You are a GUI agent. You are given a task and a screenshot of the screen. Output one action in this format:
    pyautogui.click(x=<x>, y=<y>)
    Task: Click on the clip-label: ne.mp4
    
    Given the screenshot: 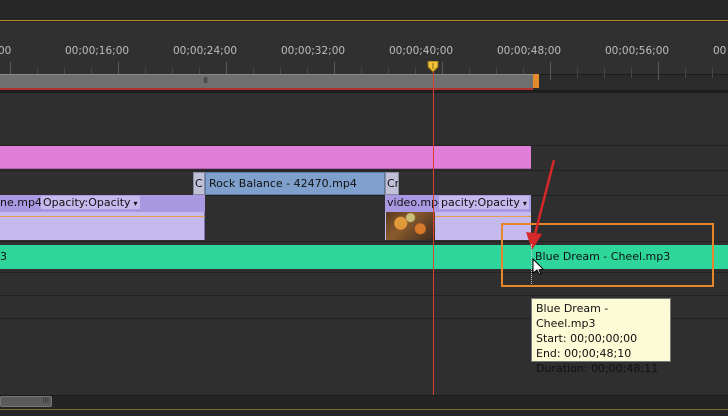 What is the action you would take?
    pyautogui.click(x=21, y=202)
    